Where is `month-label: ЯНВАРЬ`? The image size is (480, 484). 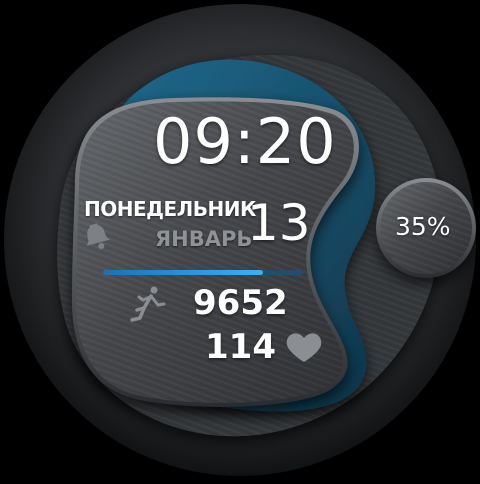
month-label: ЯНВАРЬ is located at coordinates (204, 239).